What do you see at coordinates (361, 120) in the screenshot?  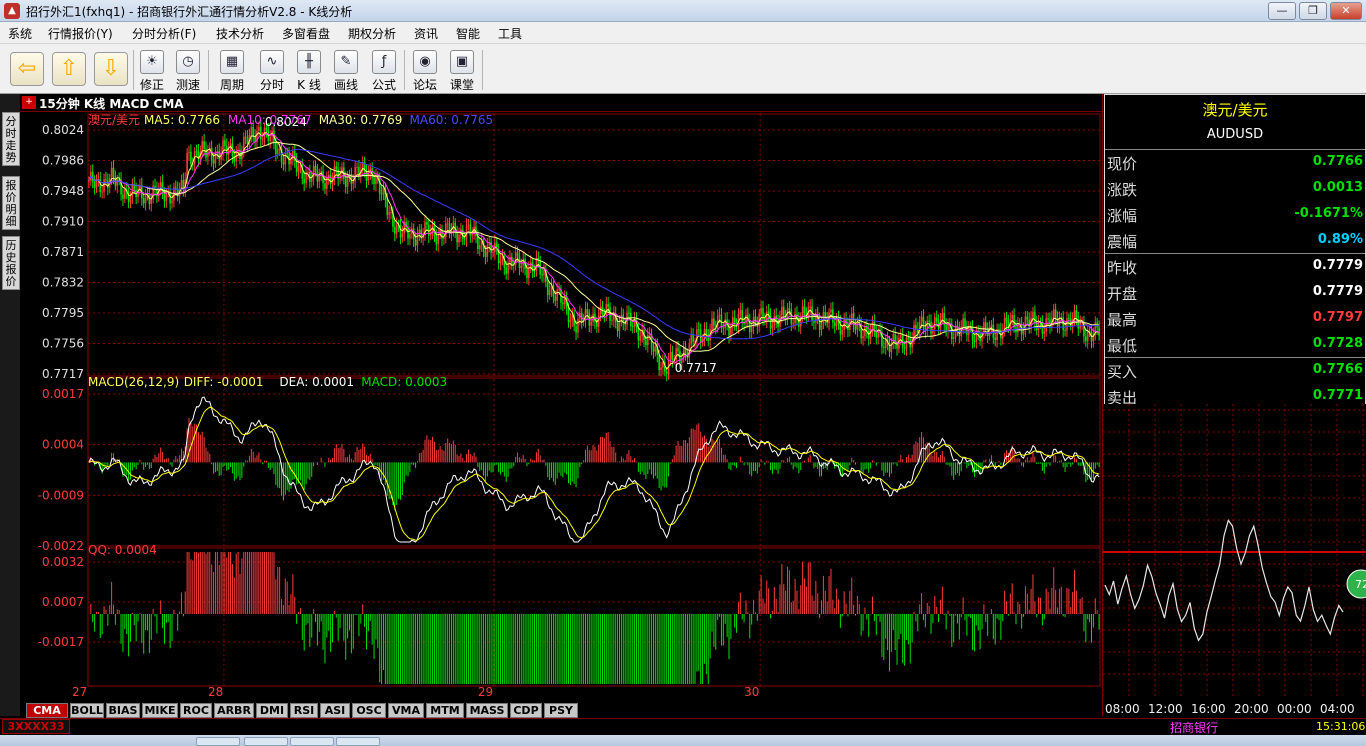 I see `ma-legend-item: MA30: 0.7769` at bounding box center [361, 120].